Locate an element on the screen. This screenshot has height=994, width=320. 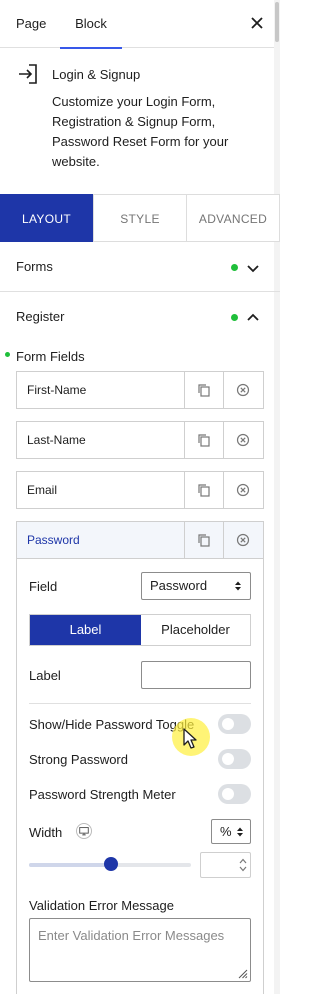
tab-block: Block is located at coordinates (91, 24).